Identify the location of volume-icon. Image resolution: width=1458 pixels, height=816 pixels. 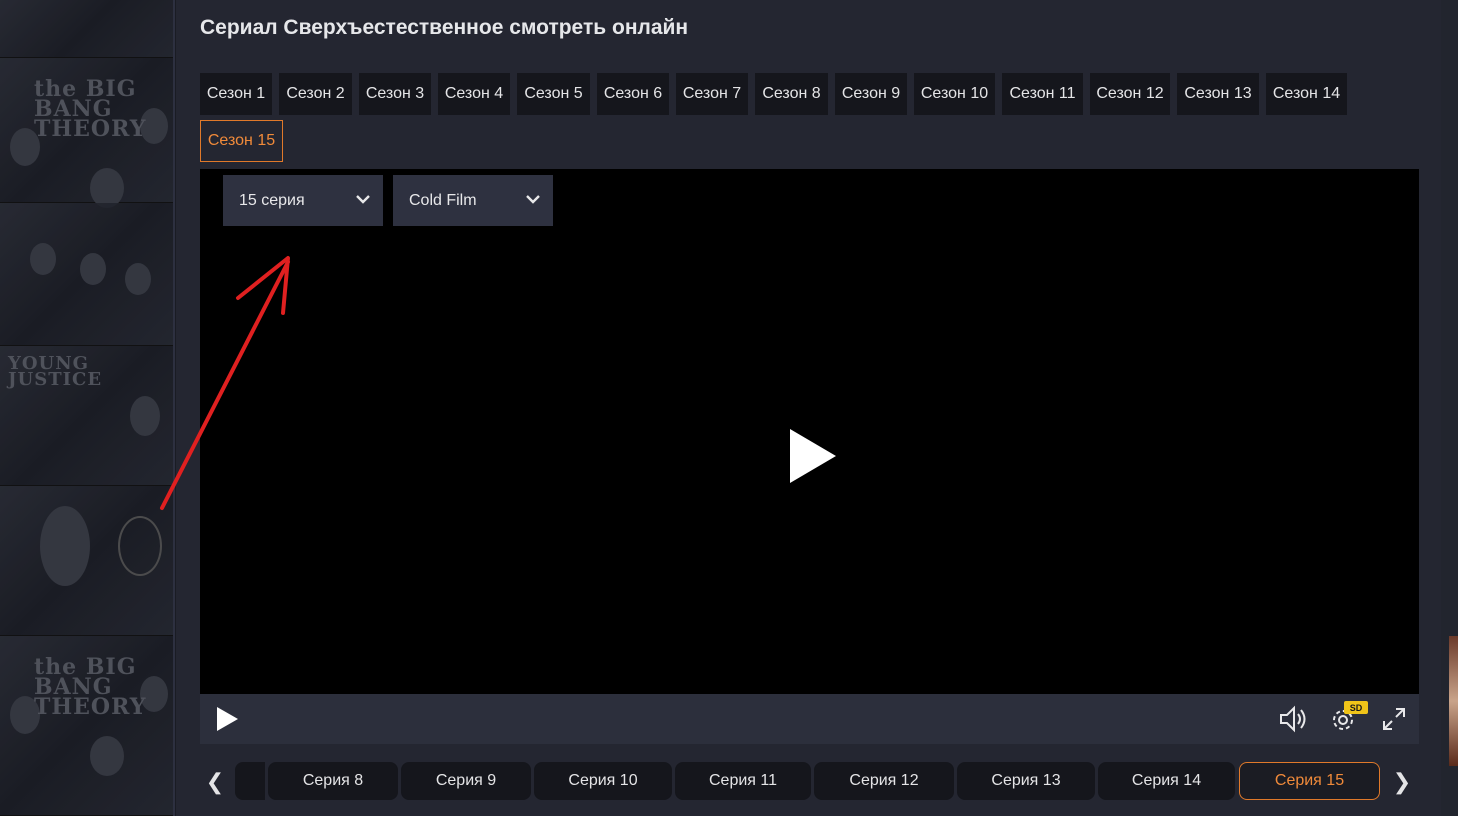
(1294, 719).